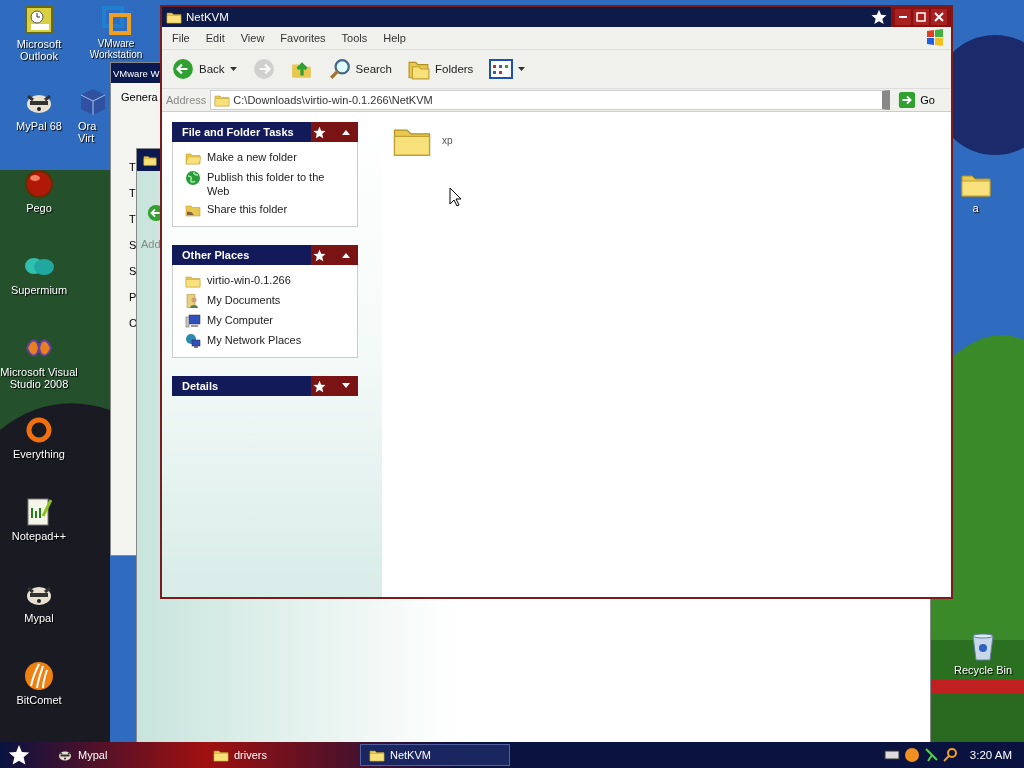 This screenshot has height=768, width=1024. I want to click on task-link: virtio-win-0.1.266, so click(277, 280).